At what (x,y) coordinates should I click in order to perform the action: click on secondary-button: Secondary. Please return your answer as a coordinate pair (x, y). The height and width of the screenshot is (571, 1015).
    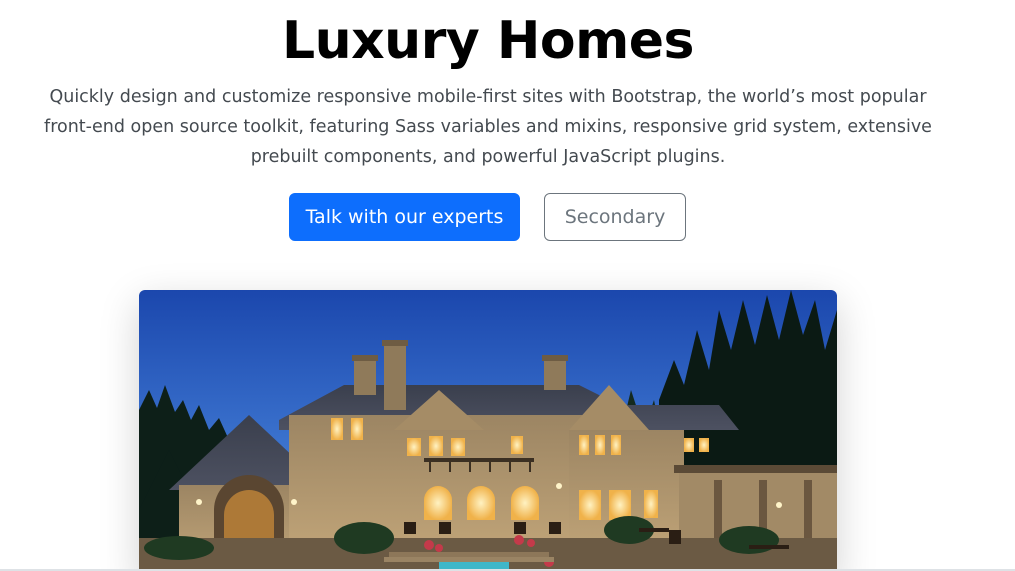
    Looking at the image, I should click on (615, 217).